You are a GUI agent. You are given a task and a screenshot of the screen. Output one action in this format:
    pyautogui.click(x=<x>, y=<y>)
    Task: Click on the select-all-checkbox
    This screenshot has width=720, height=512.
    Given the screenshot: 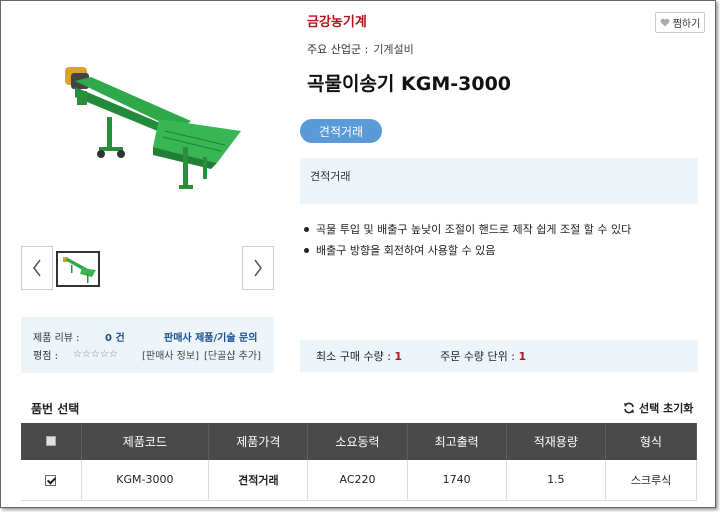 What is the action you would take?
    pyautogui.click(x=50, y=440)
    